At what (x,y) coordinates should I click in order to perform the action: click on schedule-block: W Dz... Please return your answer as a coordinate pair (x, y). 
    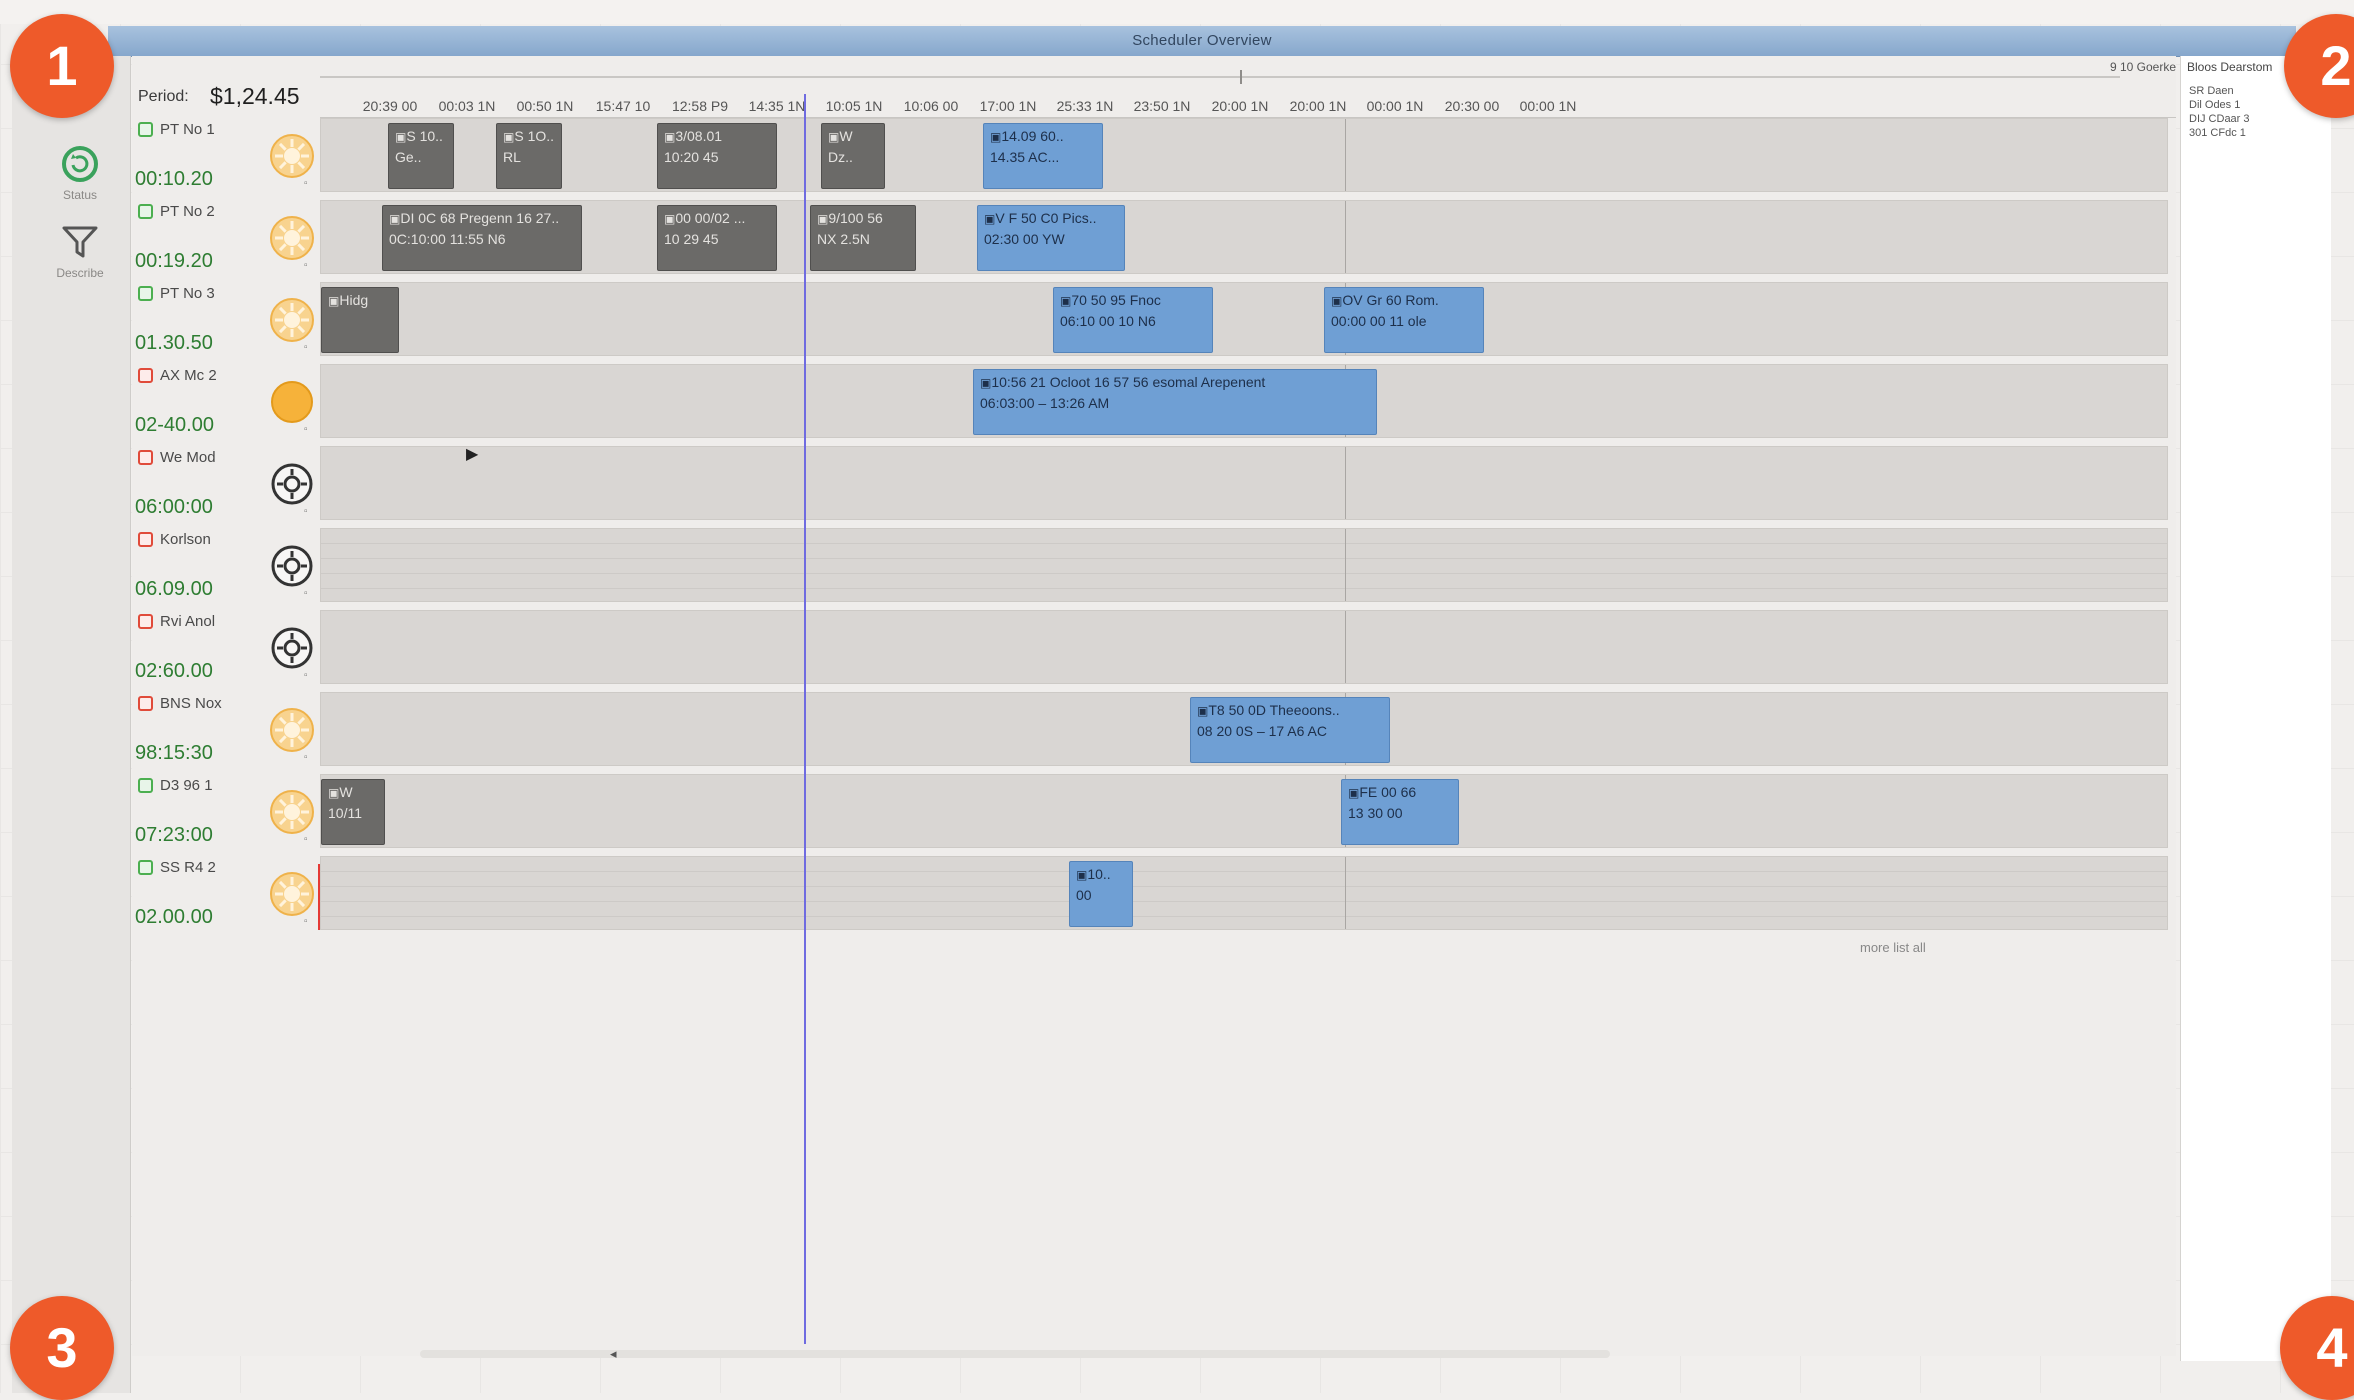
    Looking at the image, I should click on (853, 156).